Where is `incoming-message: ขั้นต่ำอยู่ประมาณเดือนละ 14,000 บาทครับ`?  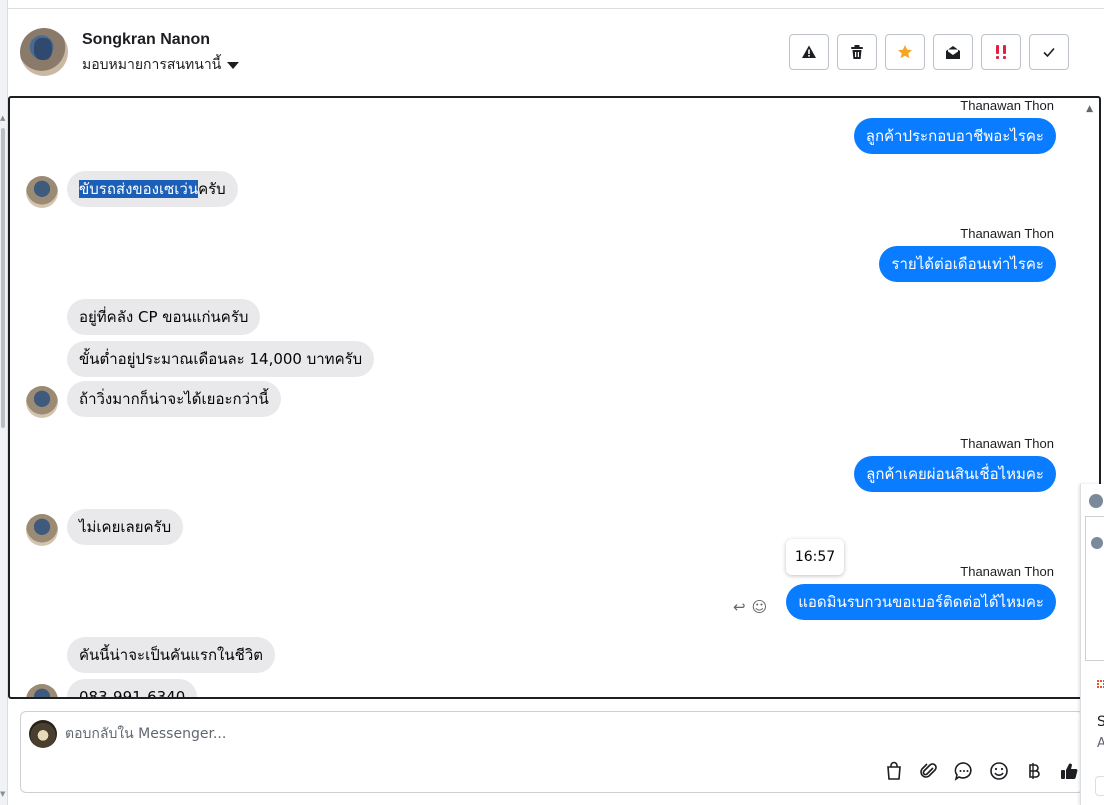
incoming-message: ขั้นต่ำอยู่ประมาณเดือนละ 14,000 บาทครับ is located at coordinates (221, 359).